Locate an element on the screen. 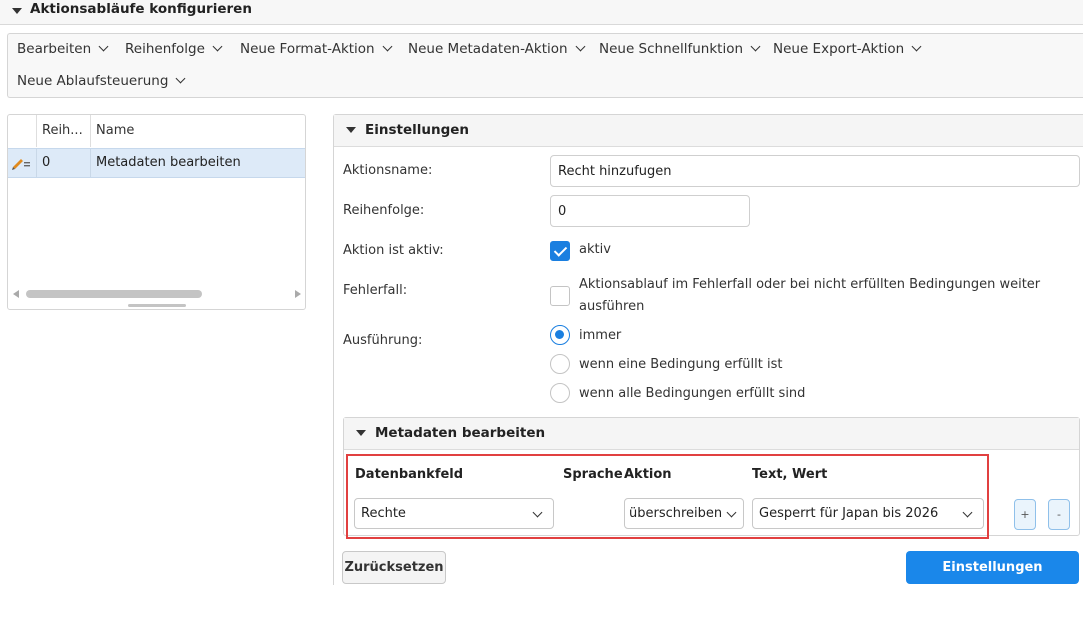 The width and height of the screenshot is (1083, 617). menu-label: Neue Format-Aktion is located at coordinates (307, 49).